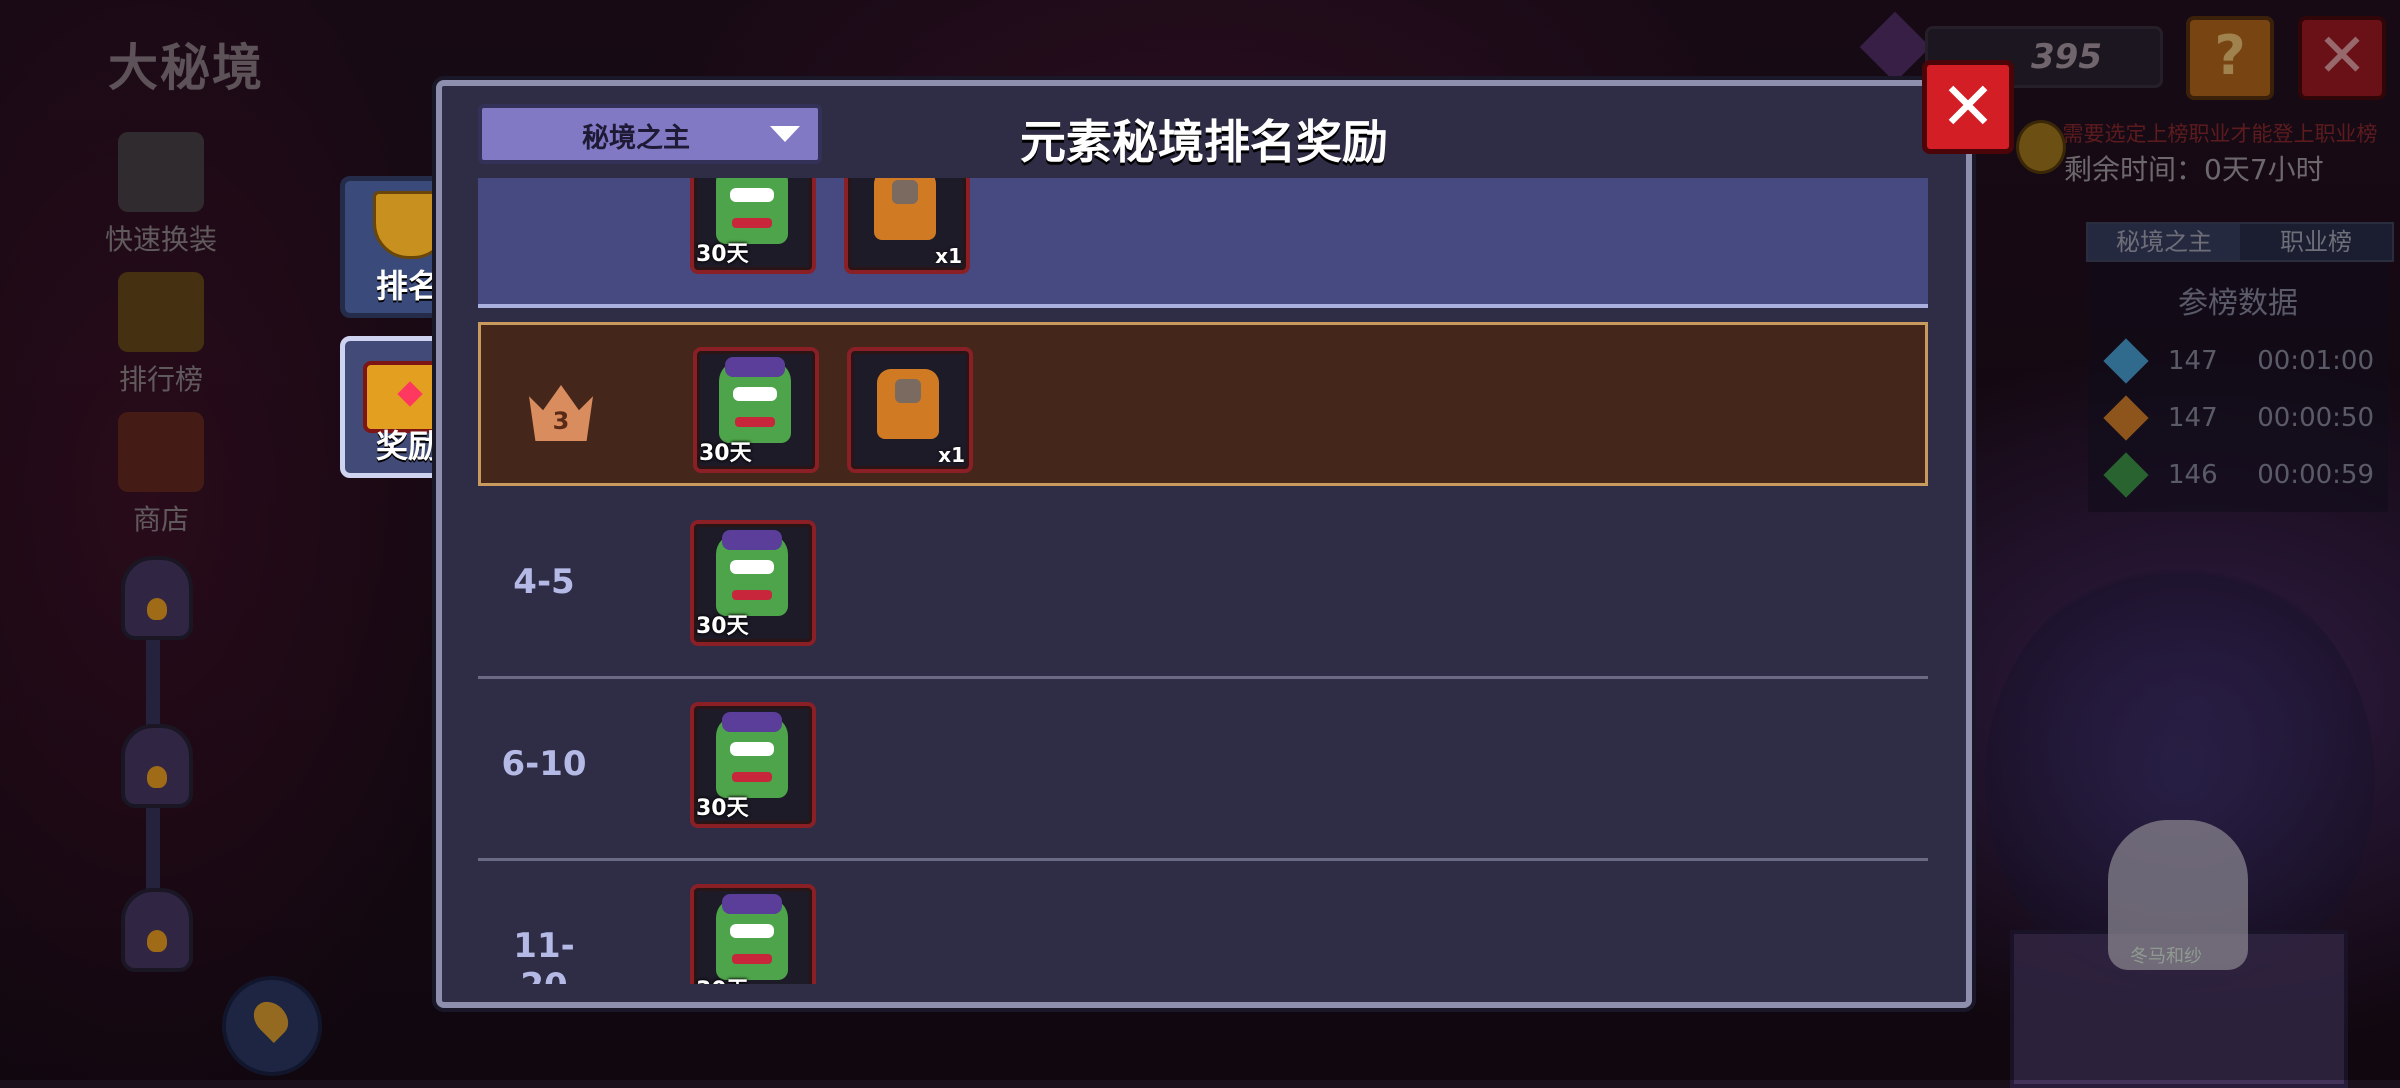 The height and width of the screenshot is (1088, 2400). What do you see at coordinates (1203, 404) in the screenshot?
I see `reward-row-highlighted: 3 30天 x1` at bounding box center [1203, 404].